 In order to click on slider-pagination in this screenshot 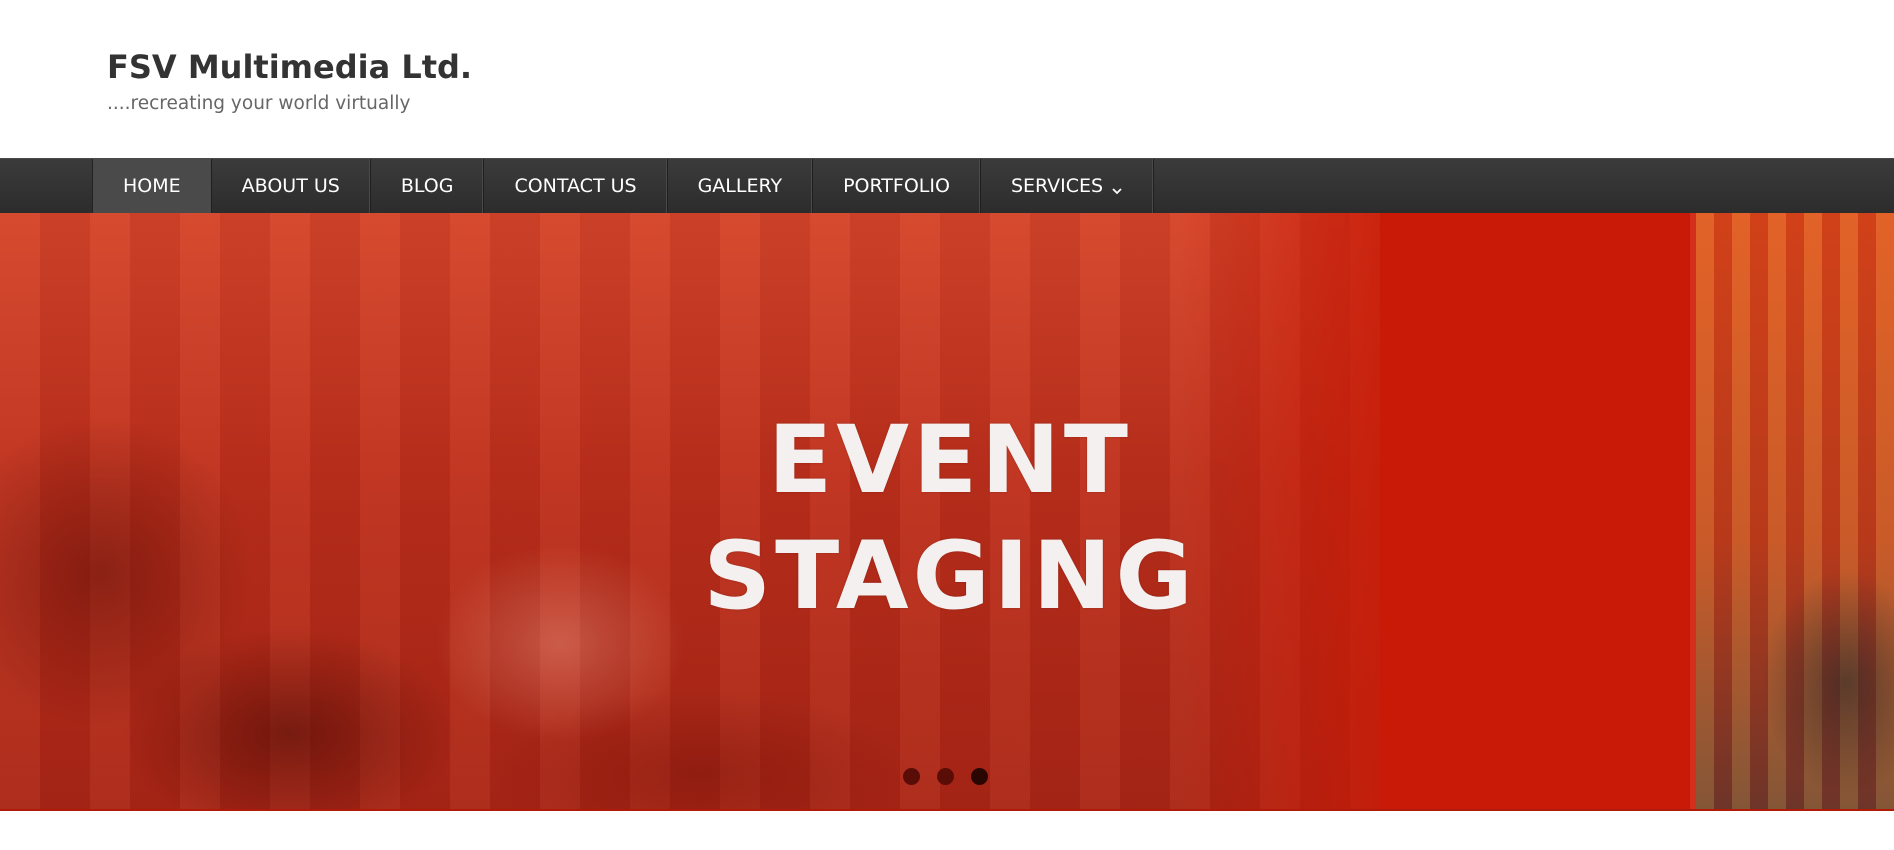, I will do `click(945, 776)`.